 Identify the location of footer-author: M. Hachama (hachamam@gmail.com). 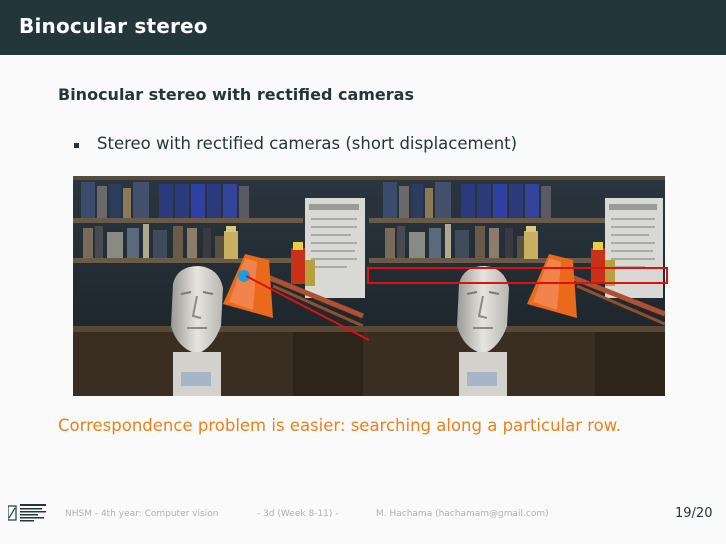
(462, 514).